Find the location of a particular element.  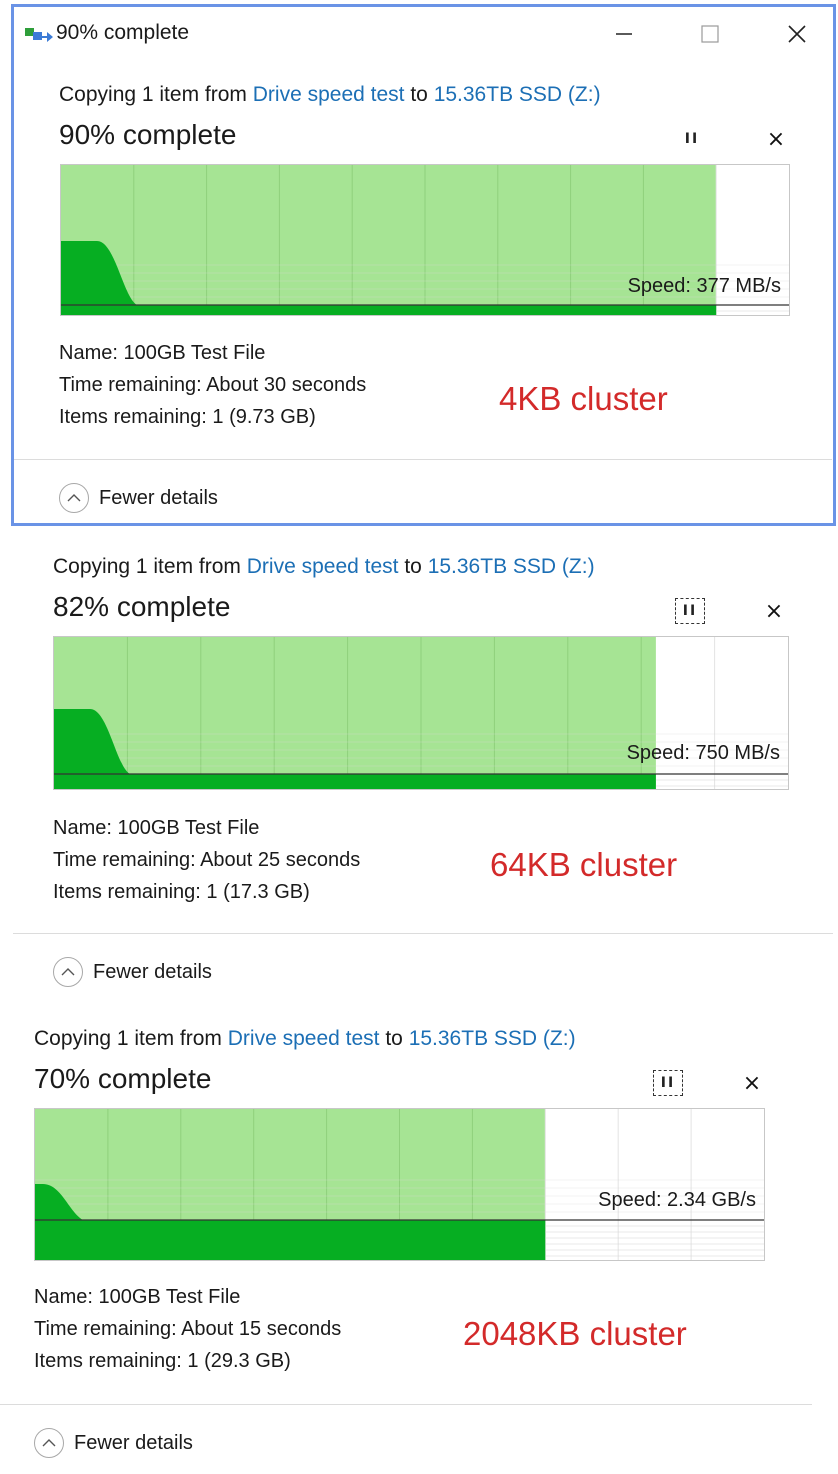

maximize-button is located at coordinates (710, 34).